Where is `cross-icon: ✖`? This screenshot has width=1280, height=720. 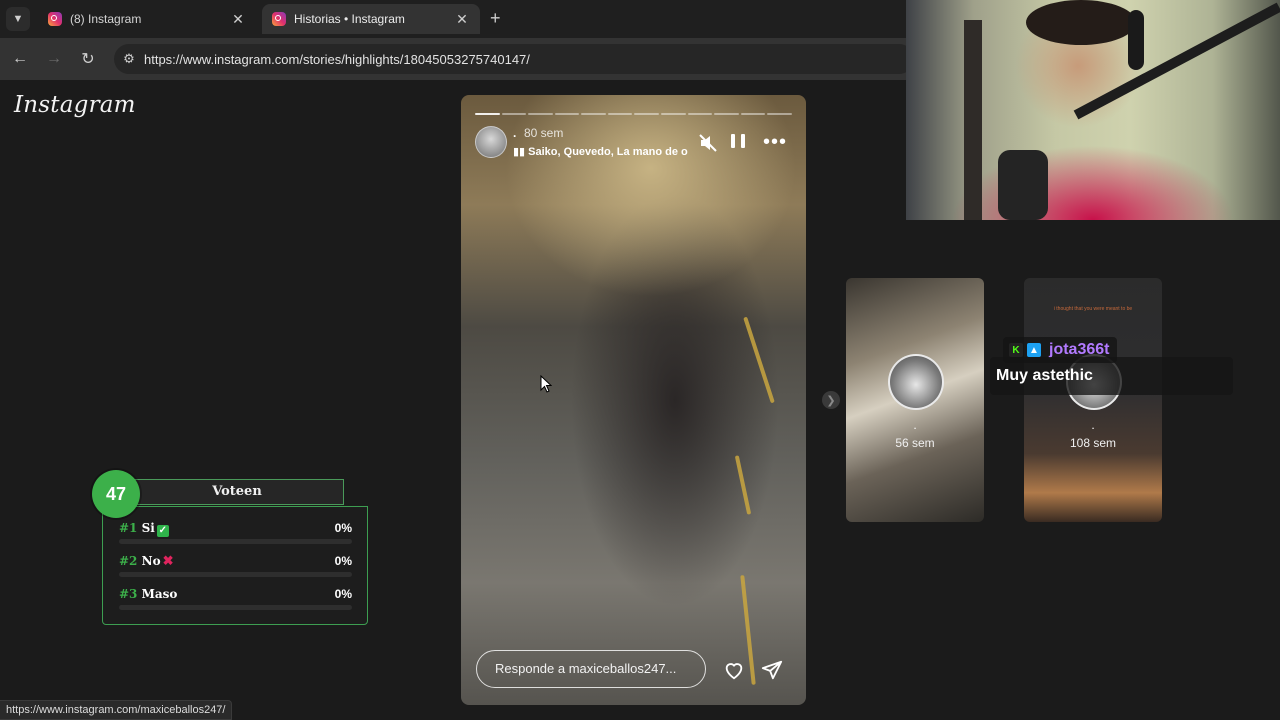 cross-icon: ✖ is located at coordinates (168, 561).